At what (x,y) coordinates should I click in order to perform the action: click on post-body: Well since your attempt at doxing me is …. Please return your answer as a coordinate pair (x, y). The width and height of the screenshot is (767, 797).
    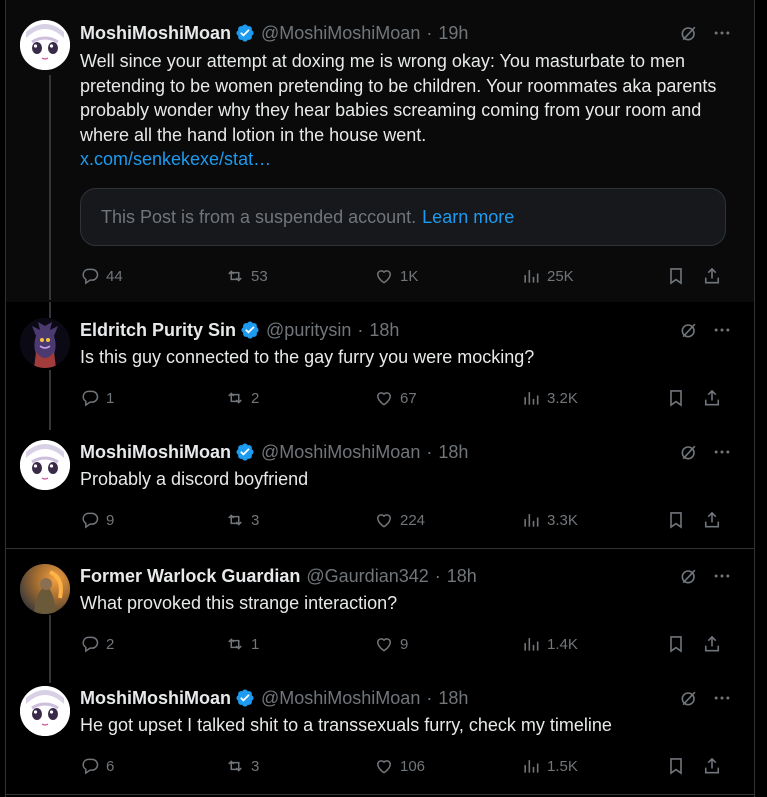
    Looking at the image, I should click on (398, 98).